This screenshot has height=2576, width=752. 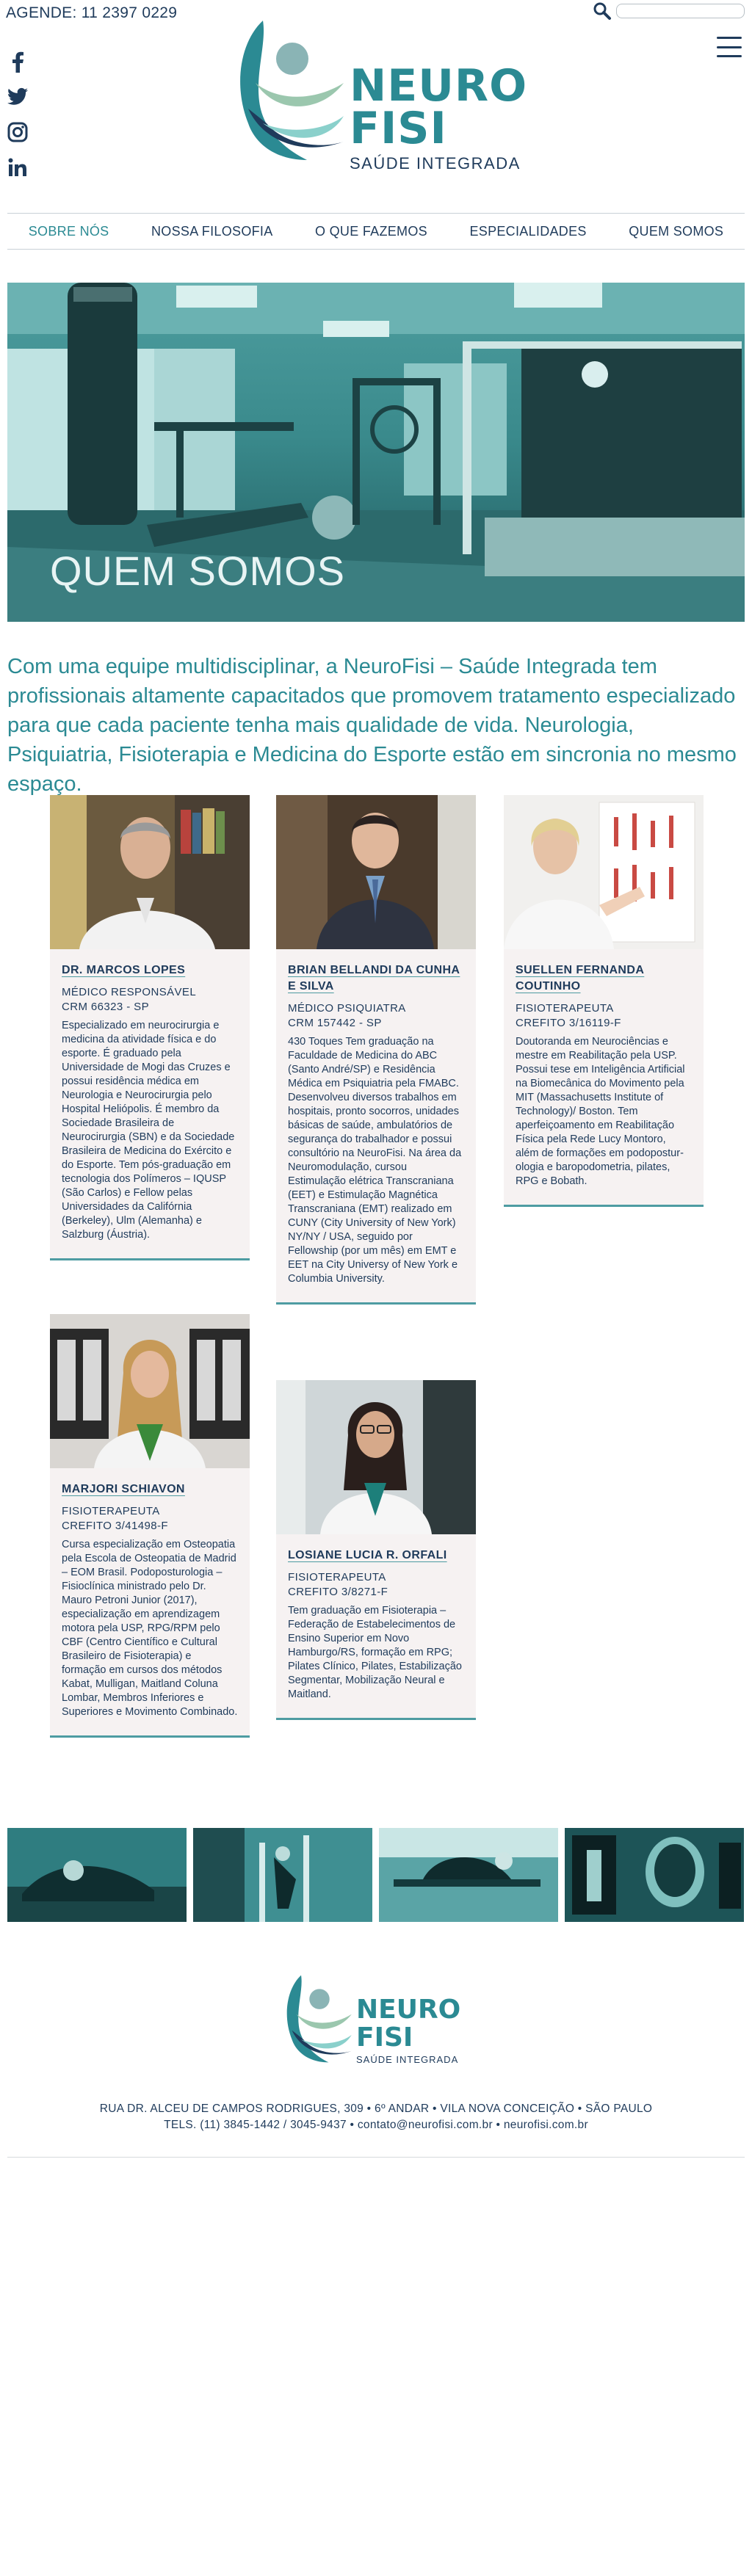 What do you see at coordinates (602, 11) in the screenshot?
I see `search-icon` at bounding box center [602, 11].